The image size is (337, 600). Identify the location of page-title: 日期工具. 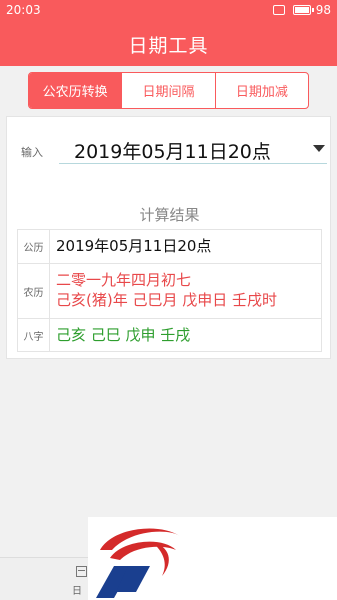
(168, 46).